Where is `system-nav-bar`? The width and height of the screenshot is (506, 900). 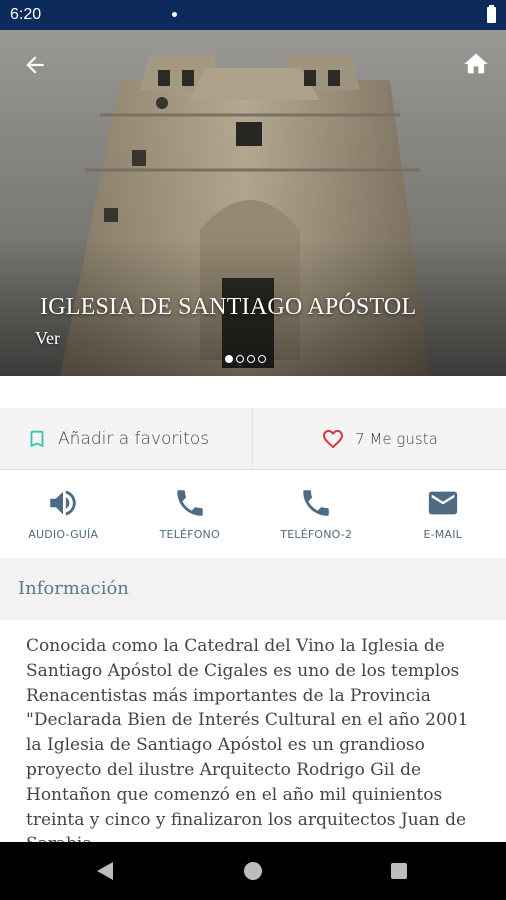 system-nav-bar is located at coordinates (253, 871).